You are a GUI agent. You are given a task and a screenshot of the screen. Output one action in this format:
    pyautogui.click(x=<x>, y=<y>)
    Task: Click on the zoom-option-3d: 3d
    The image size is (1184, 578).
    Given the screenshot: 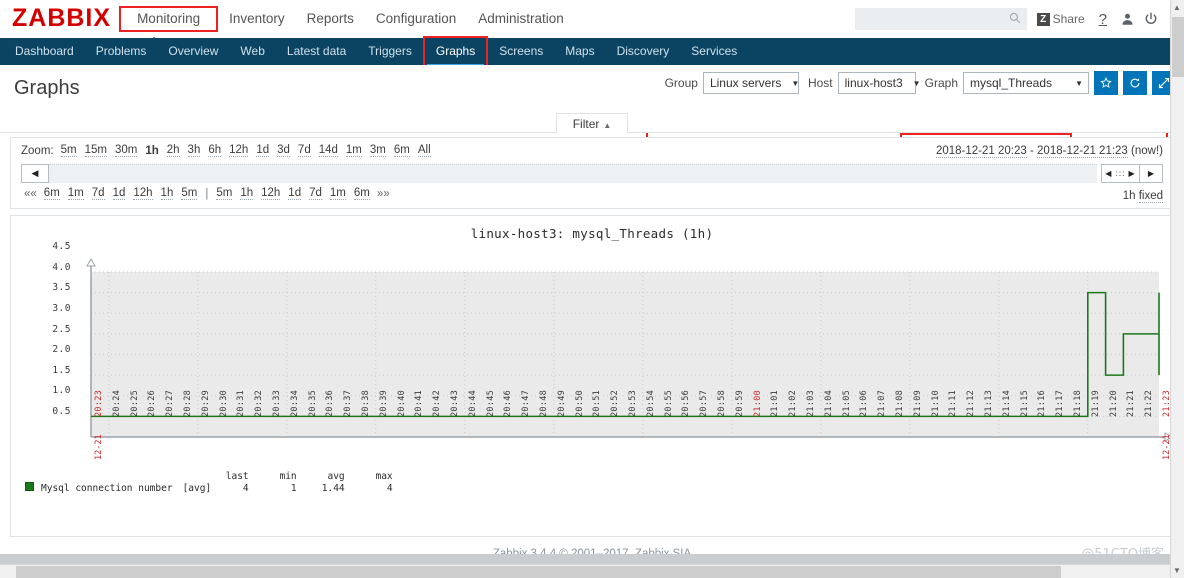 What is the action you would take?
    pyautogui.click(x=283, y=150)
    